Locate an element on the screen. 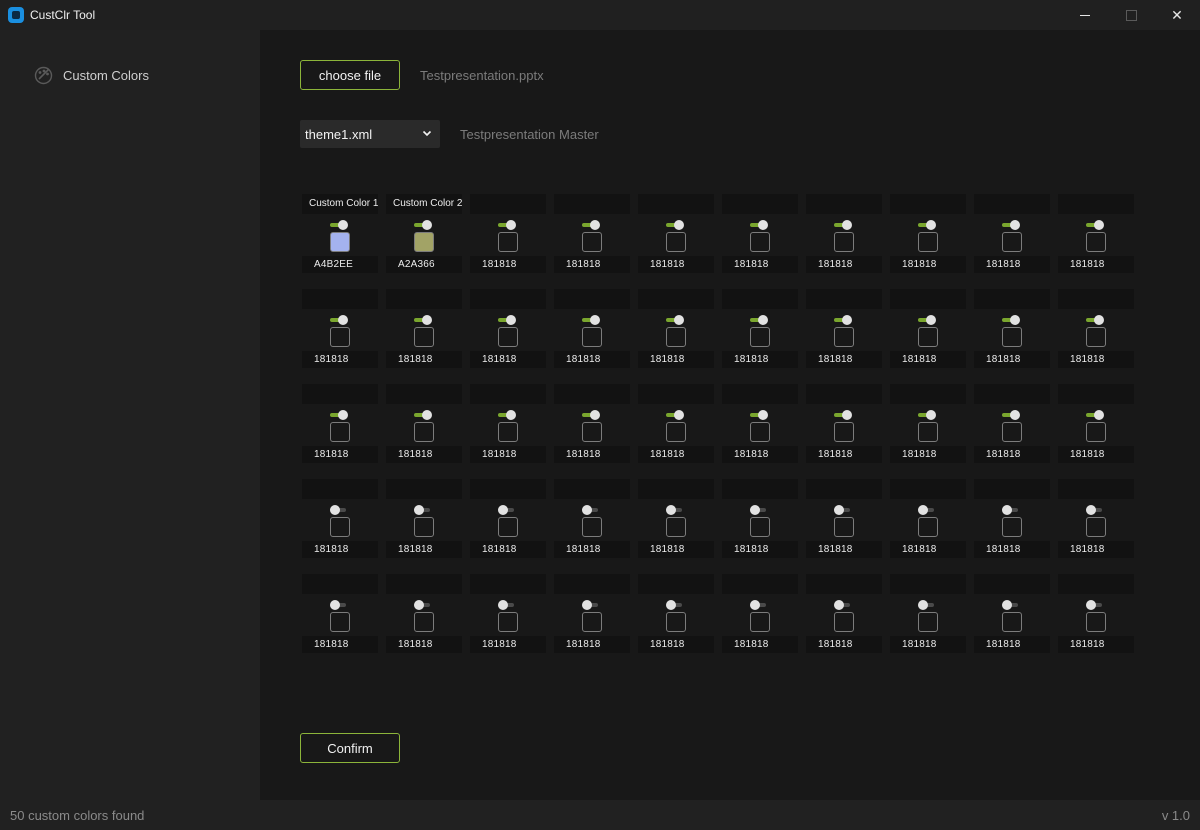 The width and height of the screenshot is (1200, 830). color-name-field: Custom Color 2 is located at coordinates (424, 204).